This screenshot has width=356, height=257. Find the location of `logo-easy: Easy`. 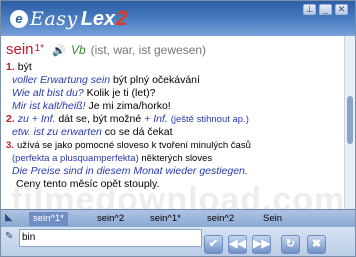

logo-easy: Easy is located at coordinates (54, 19).